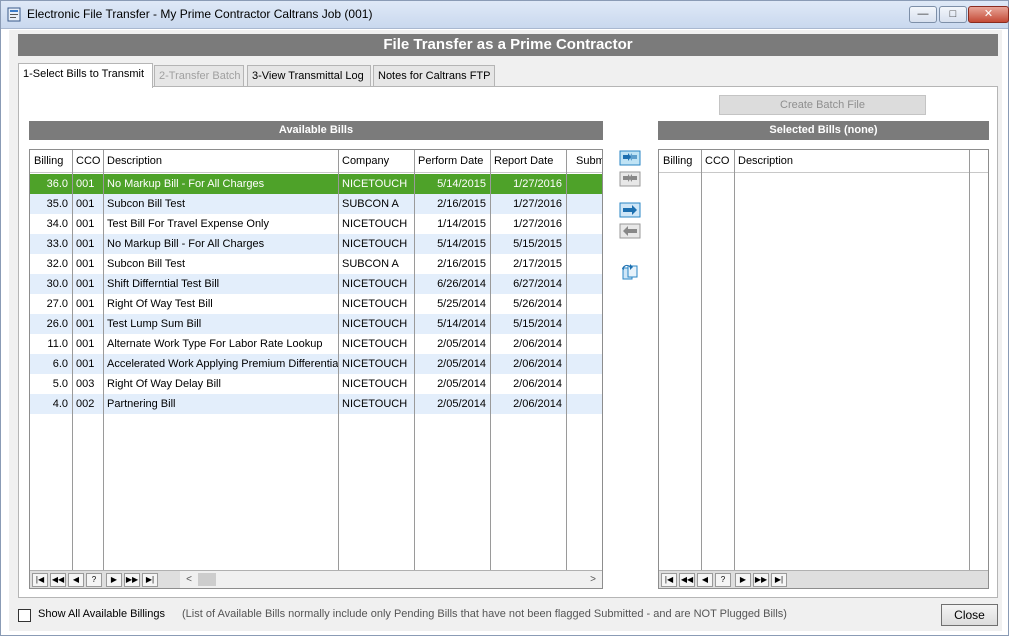  I want to click on horizontal-scrollbar: < >, so click(391, 579).